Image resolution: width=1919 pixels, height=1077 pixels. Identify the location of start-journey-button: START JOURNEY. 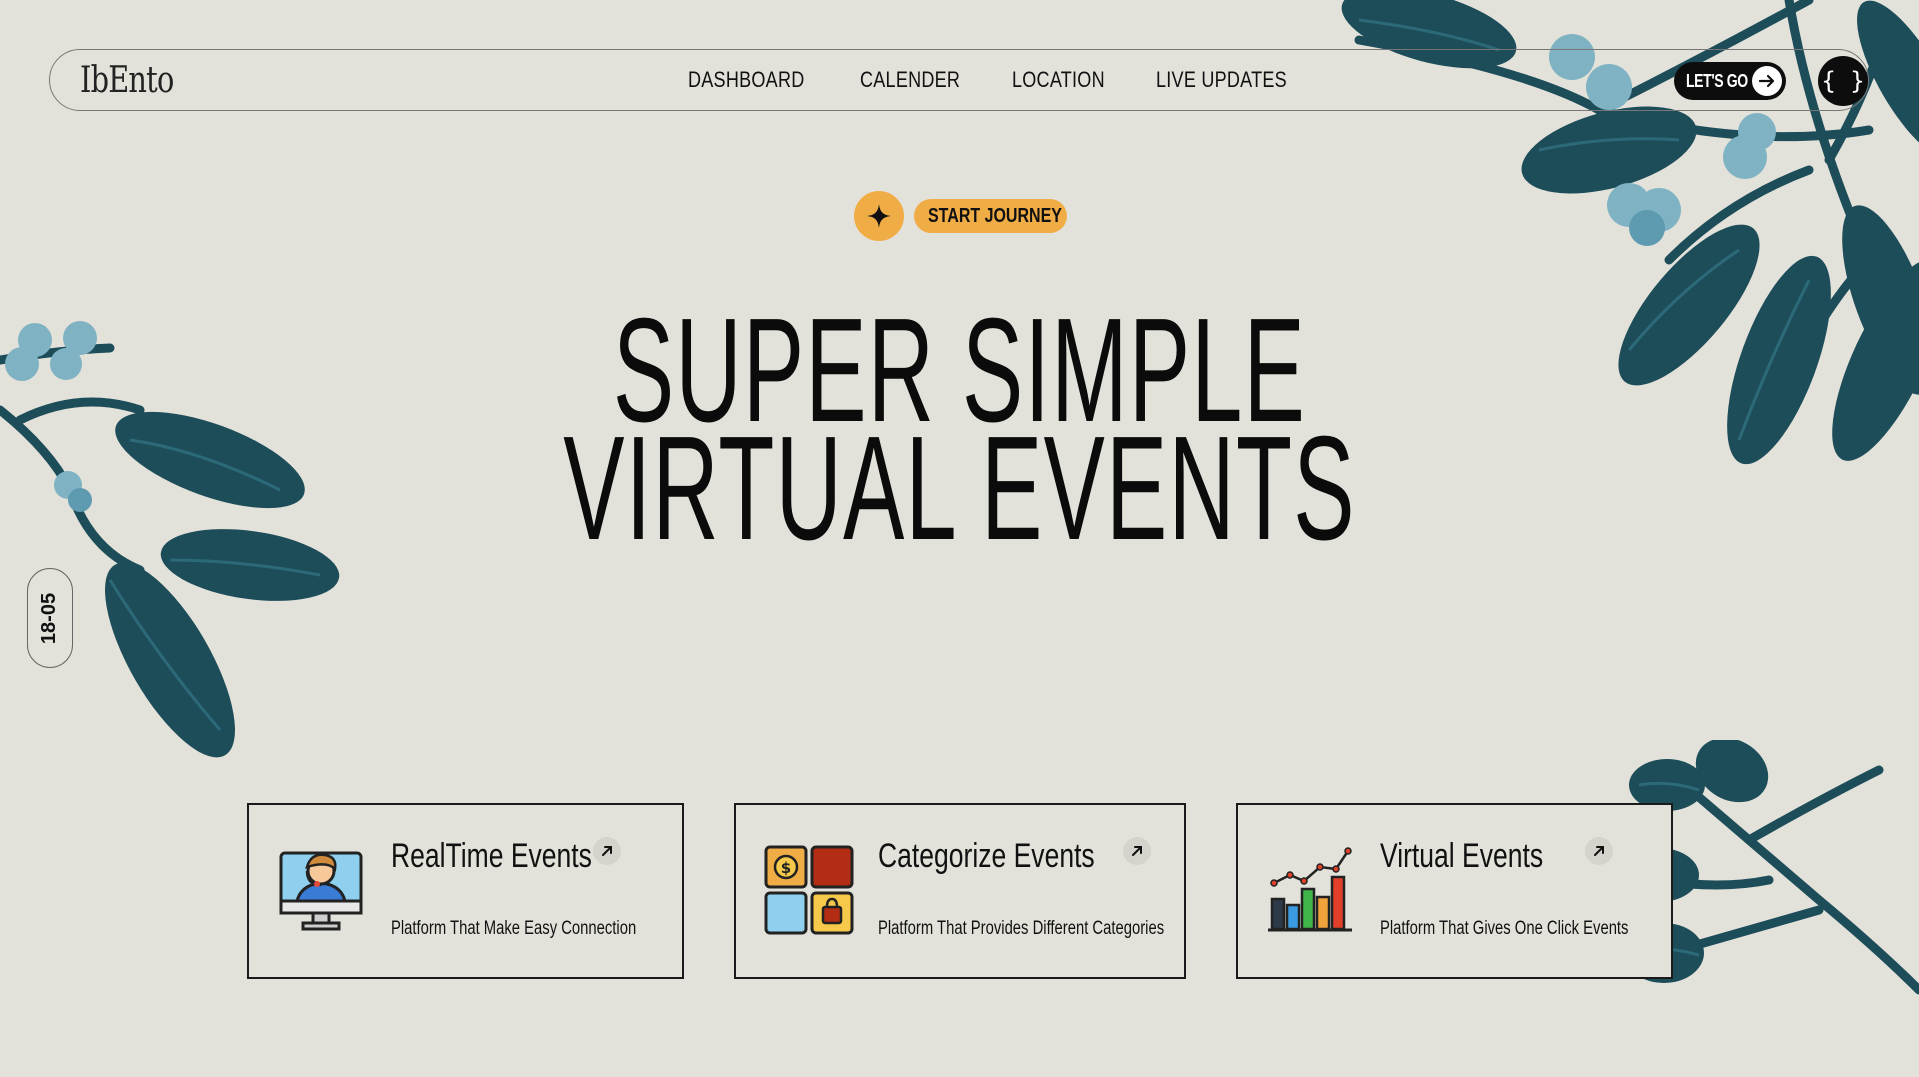
(990, 216).